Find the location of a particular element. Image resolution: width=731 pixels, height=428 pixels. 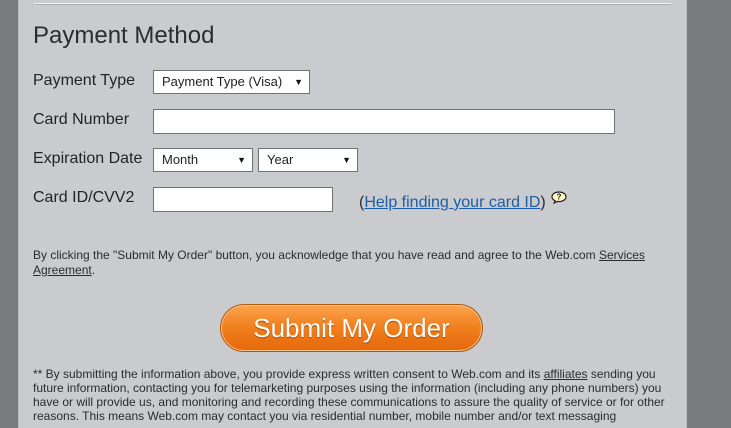

help-card-id-link: Help finding your card ID is located at coordinates (452, 202).